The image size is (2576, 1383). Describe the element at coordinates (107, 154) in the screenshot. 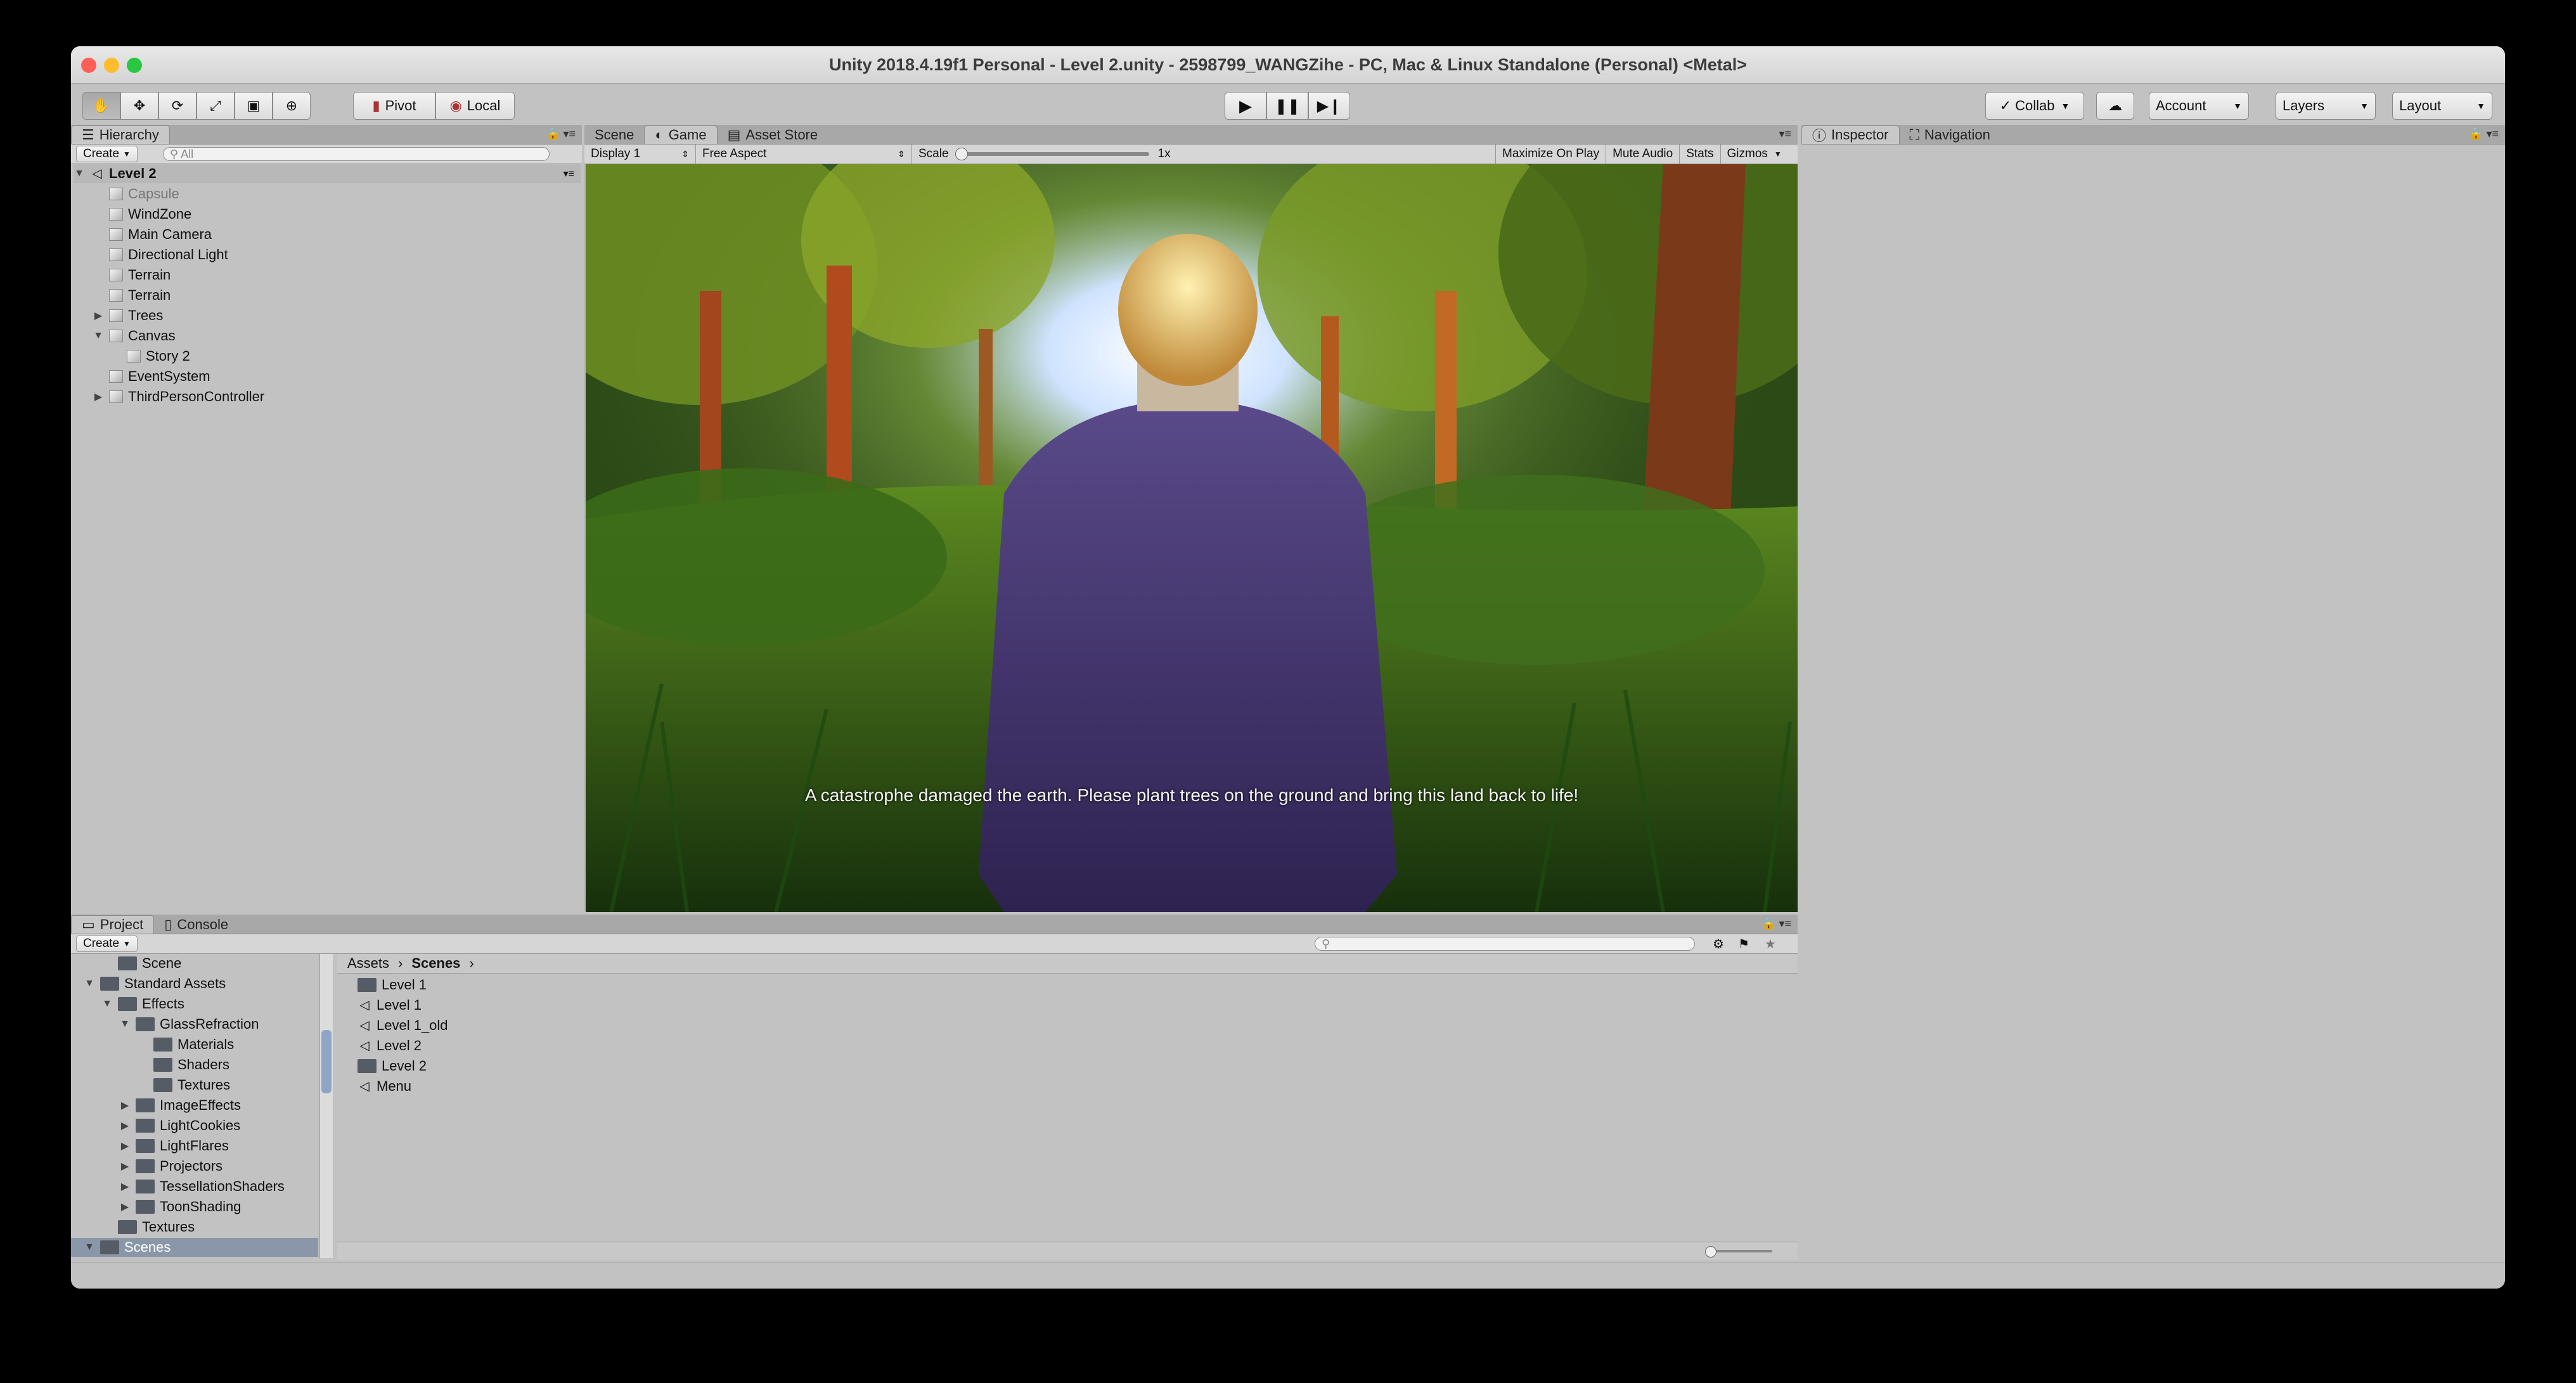

I see `hierarchy-create-button: Create ▼` at that location.